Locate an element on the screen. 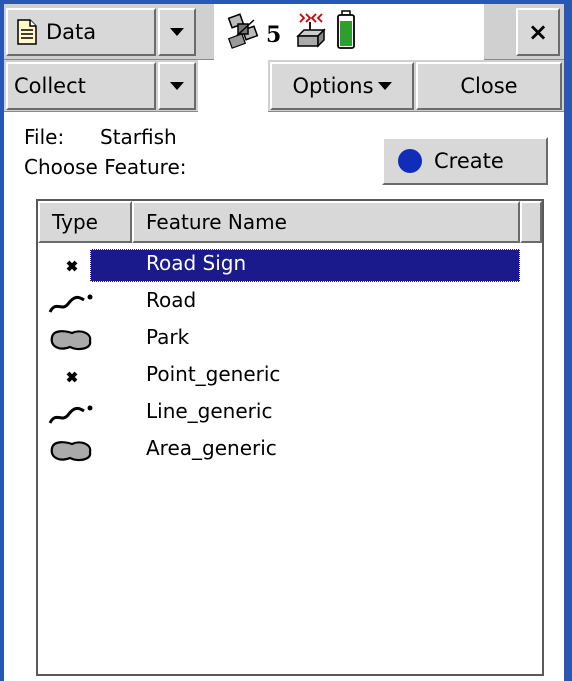 The height and width of the screenshot is (681, 572). create-button: Create is located at coordinates (465, 161).